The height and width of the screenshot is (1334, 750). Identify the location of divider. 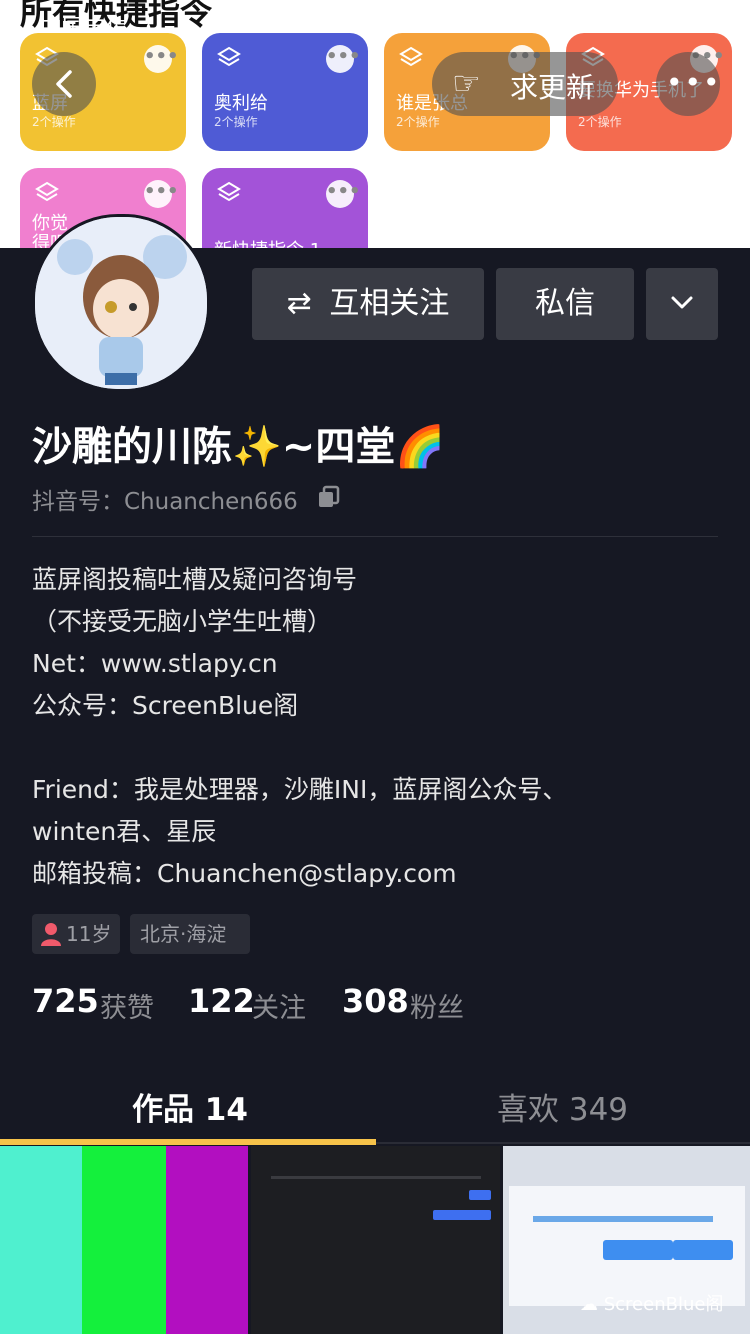
(375, 536).